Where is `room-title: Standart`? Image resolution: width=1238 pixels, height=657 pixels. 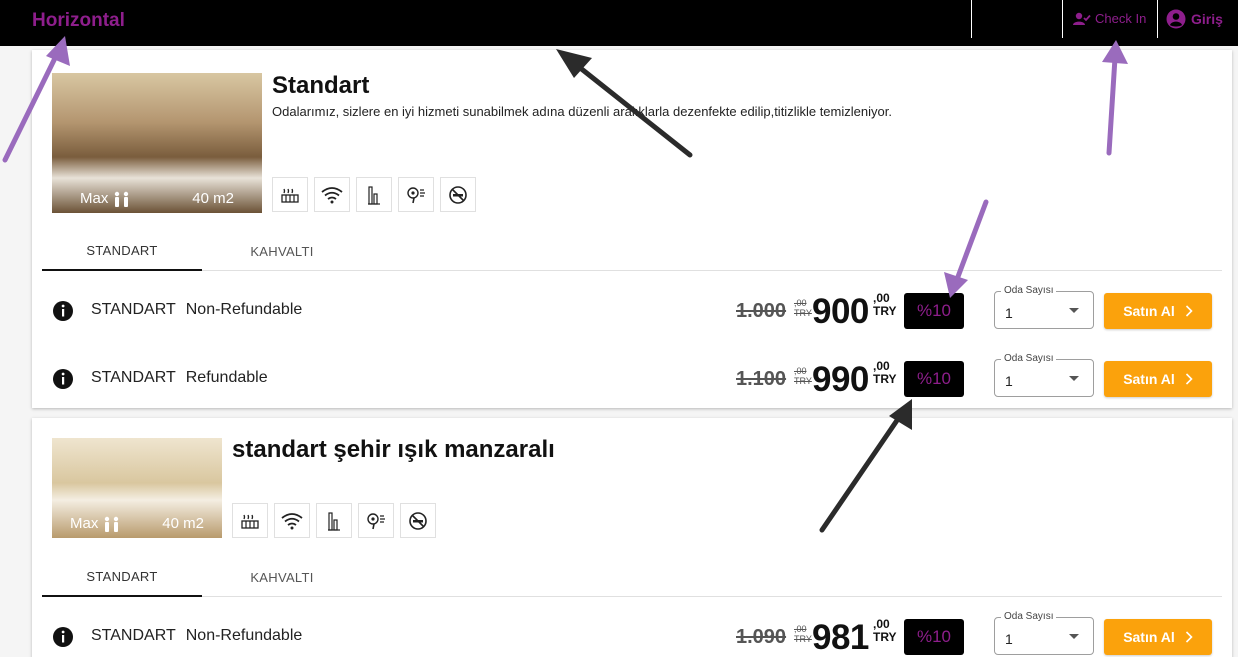
room-title: Standart is located at coordinates (321, 85).